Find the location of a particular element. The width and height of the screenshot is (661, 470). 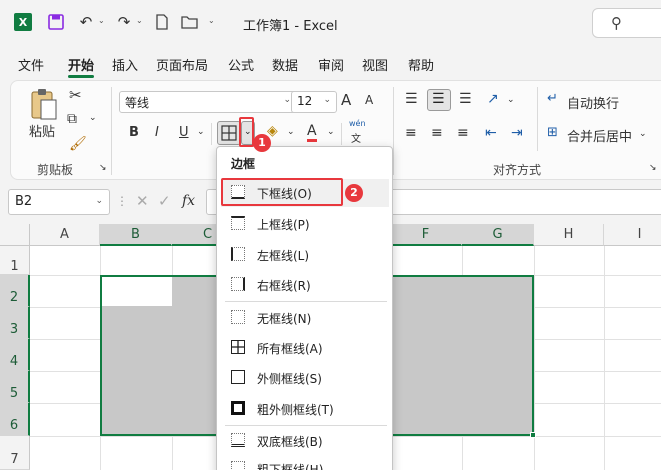

align-left-icon: ≡ is located at coordinates (411, 133).